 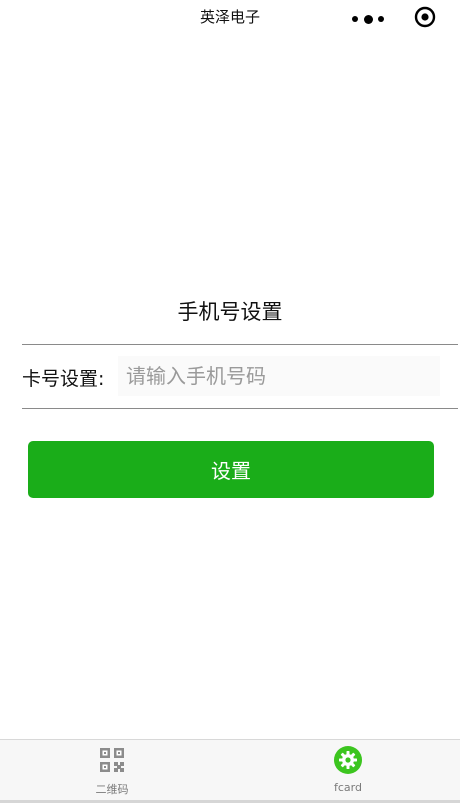 I want to click on tab-label: fcard, so click(x=348, y=787).